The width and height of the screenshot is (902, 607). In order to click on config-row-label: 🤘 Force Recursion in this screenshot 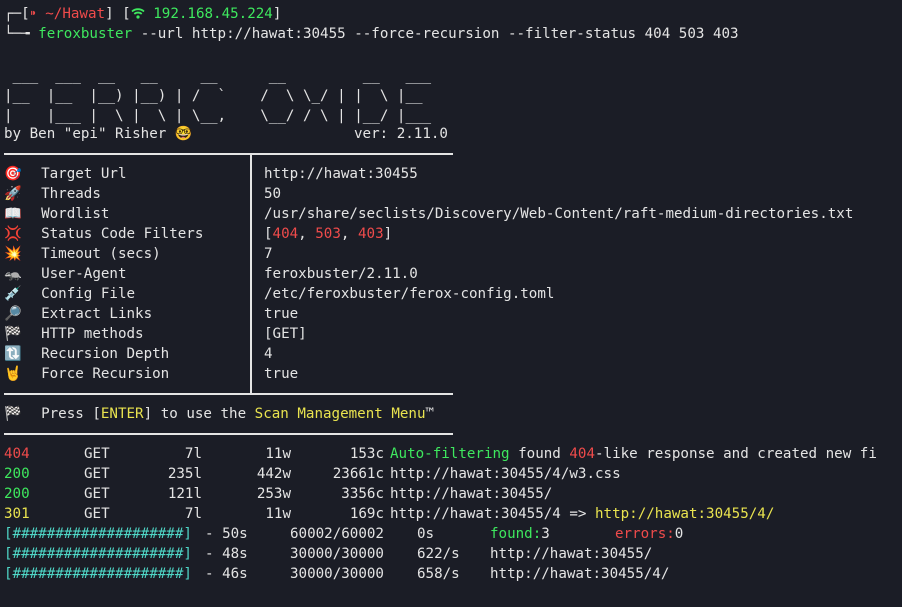, I will do `click(86, 374)`.